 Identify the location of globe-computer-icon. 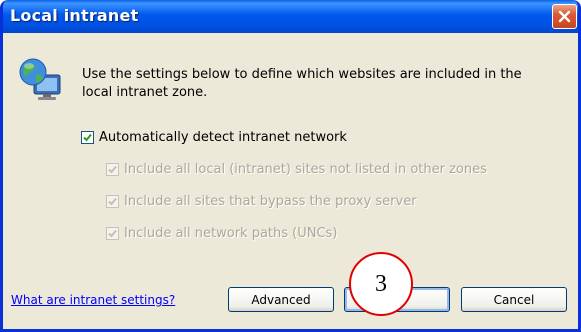
(40, 79).